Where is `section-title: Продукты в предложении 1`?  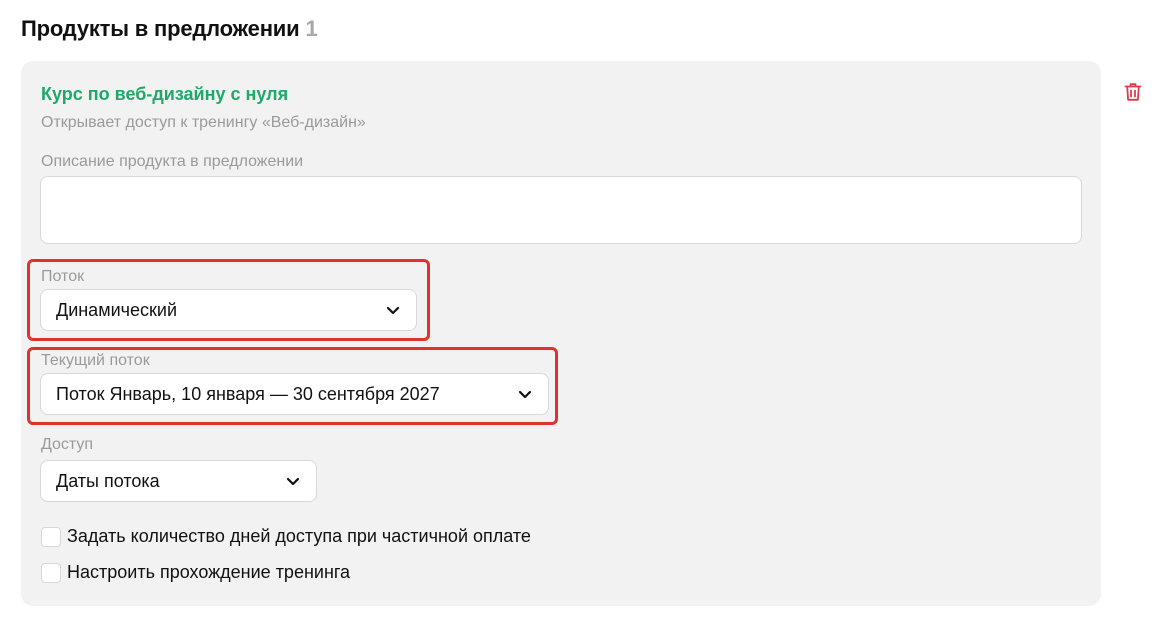 section-title: Продукты в предложении 1 is located at coordinates (169, 29).